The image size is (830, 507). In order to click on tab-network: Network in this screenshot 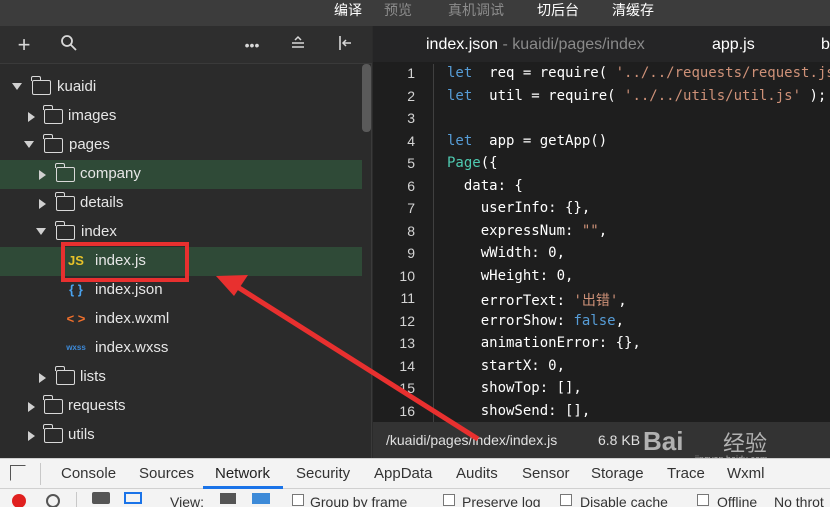, I will do `click(242, 473)`.